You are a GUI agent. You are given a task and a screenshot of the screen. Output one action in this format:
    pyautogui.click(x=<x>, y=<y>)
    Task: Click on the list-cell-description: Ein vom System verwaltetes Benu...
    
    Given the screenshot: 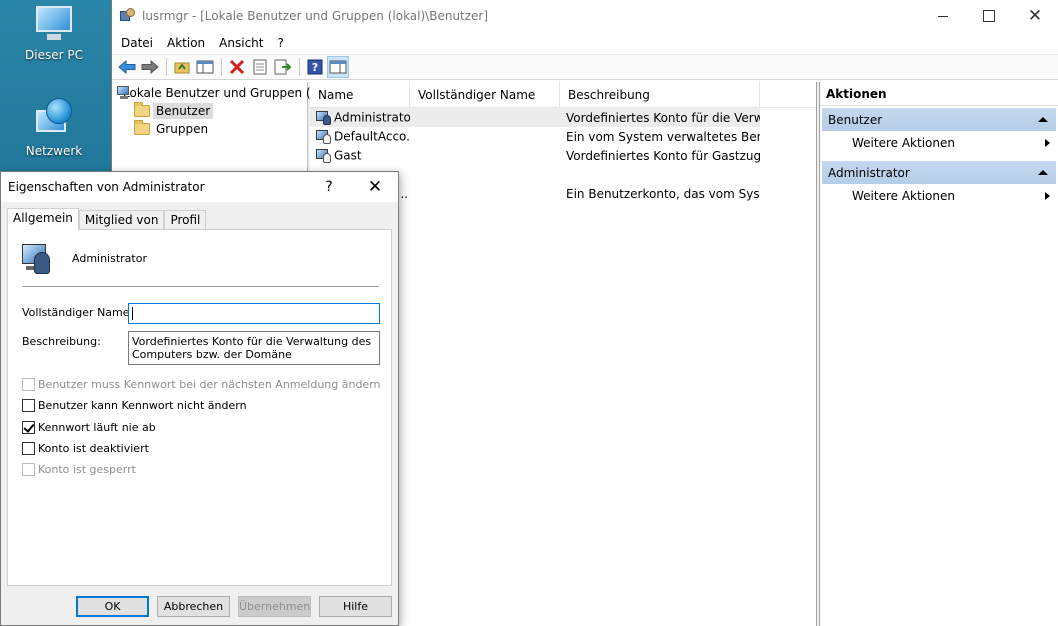 What is the action you would take?
    pyautogui.click(x=663, y=136)
    